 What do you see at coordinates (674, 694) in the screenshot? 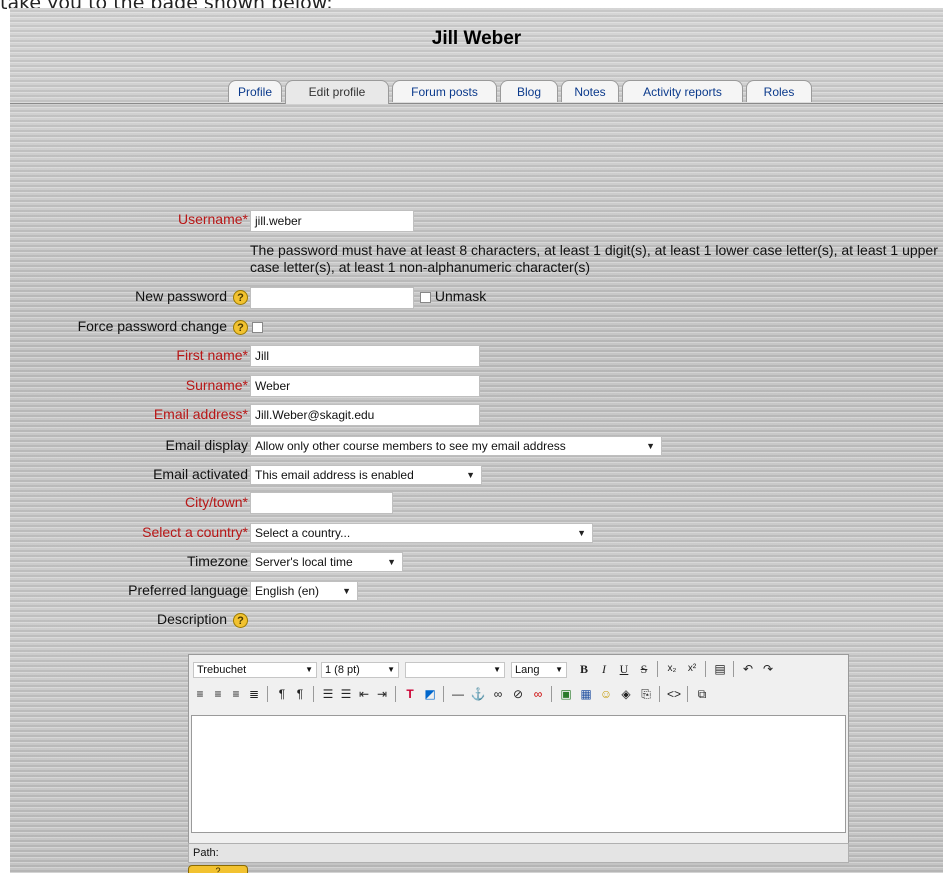
I see `html-source-icon: <>` at bounding box center [674, 694].